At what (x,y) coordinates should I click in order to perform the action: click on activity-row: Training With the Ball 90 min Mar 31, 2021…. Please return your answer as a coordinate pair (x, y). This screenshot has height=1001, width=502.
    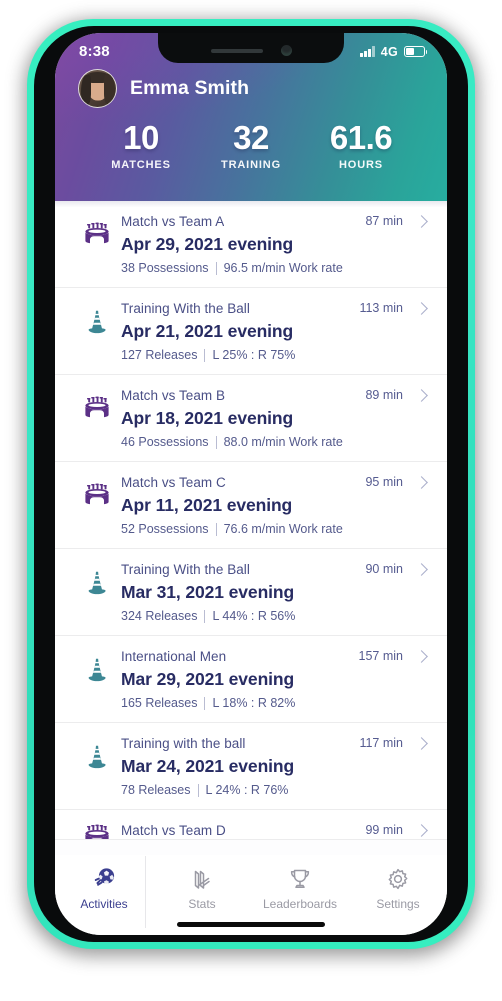
    Looking at the image, I should click on (251, 592).